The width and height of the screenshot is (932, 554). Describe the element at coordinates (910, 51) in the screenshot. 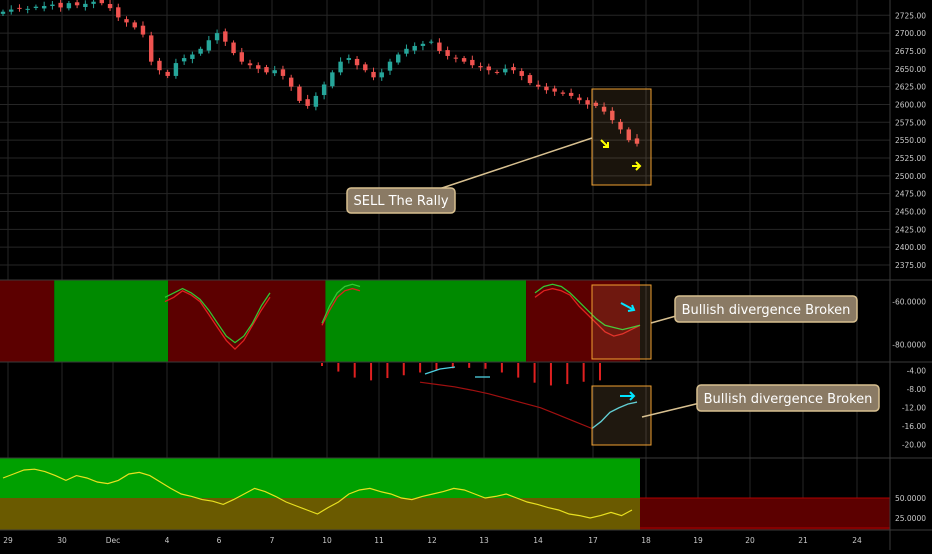

I see `price-tick-label: 2675.00` at that location.